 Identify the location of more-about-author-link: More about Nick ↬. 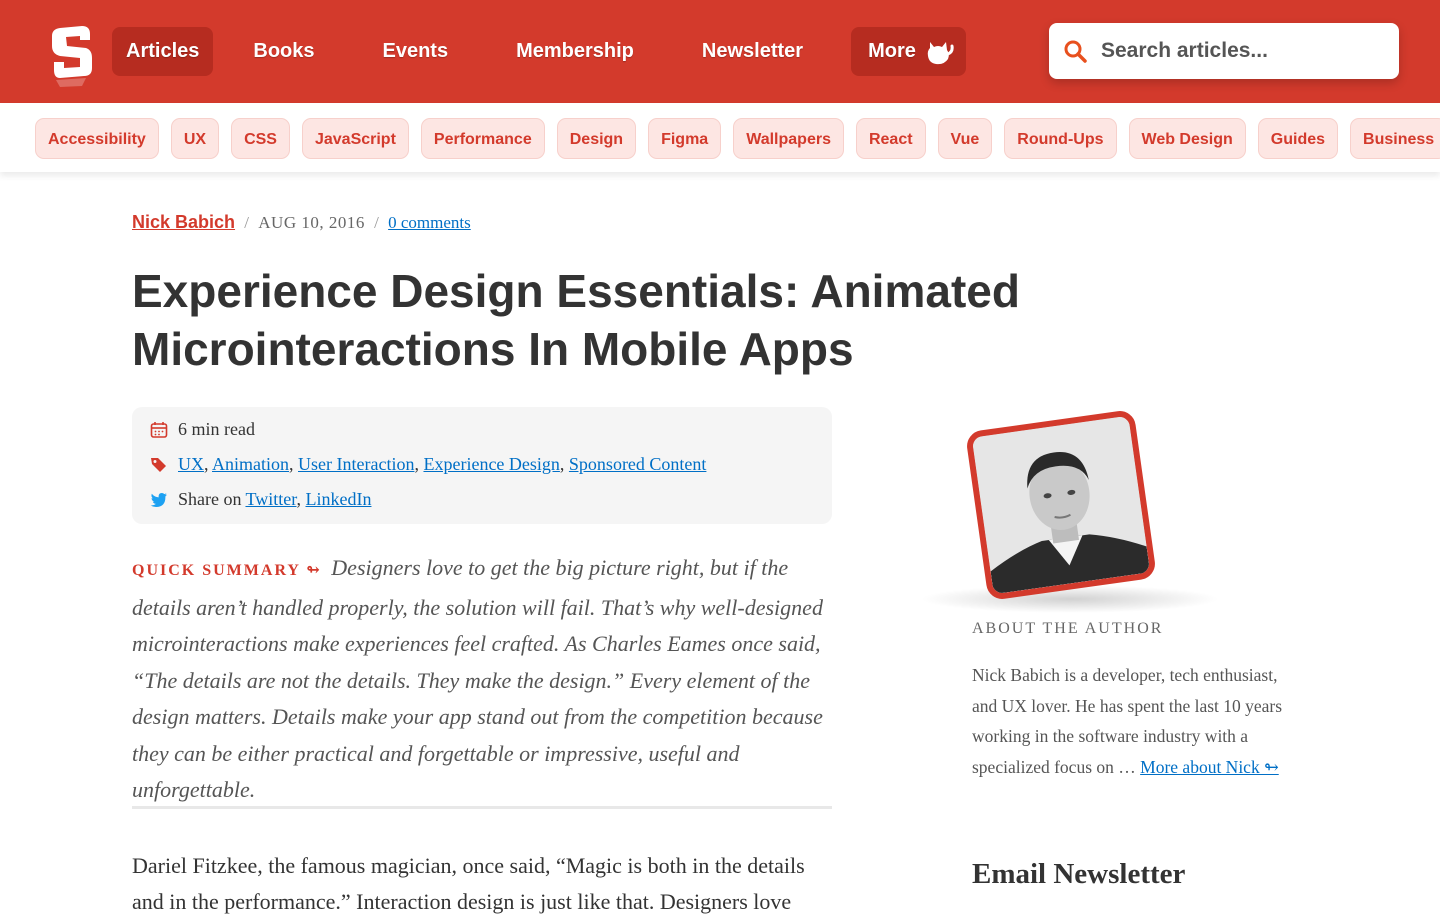
(1209, 767).